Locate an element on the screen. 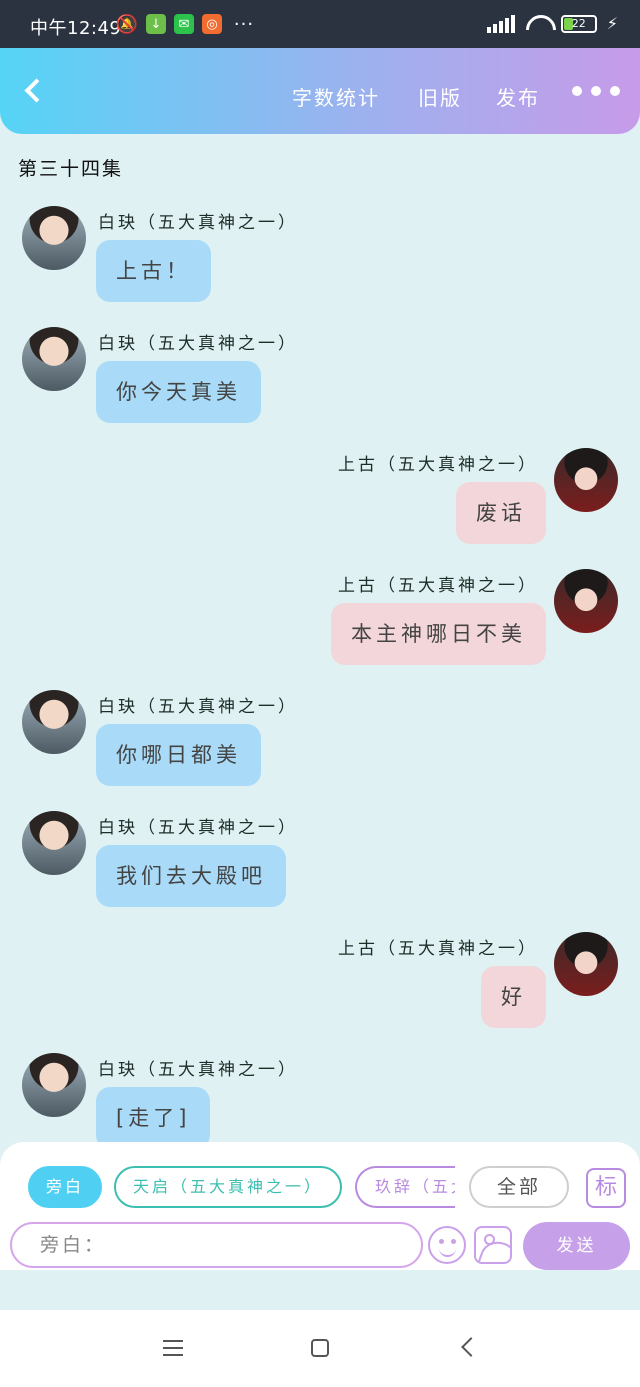  system-nav-bar is located at coordinates (320, 1348).